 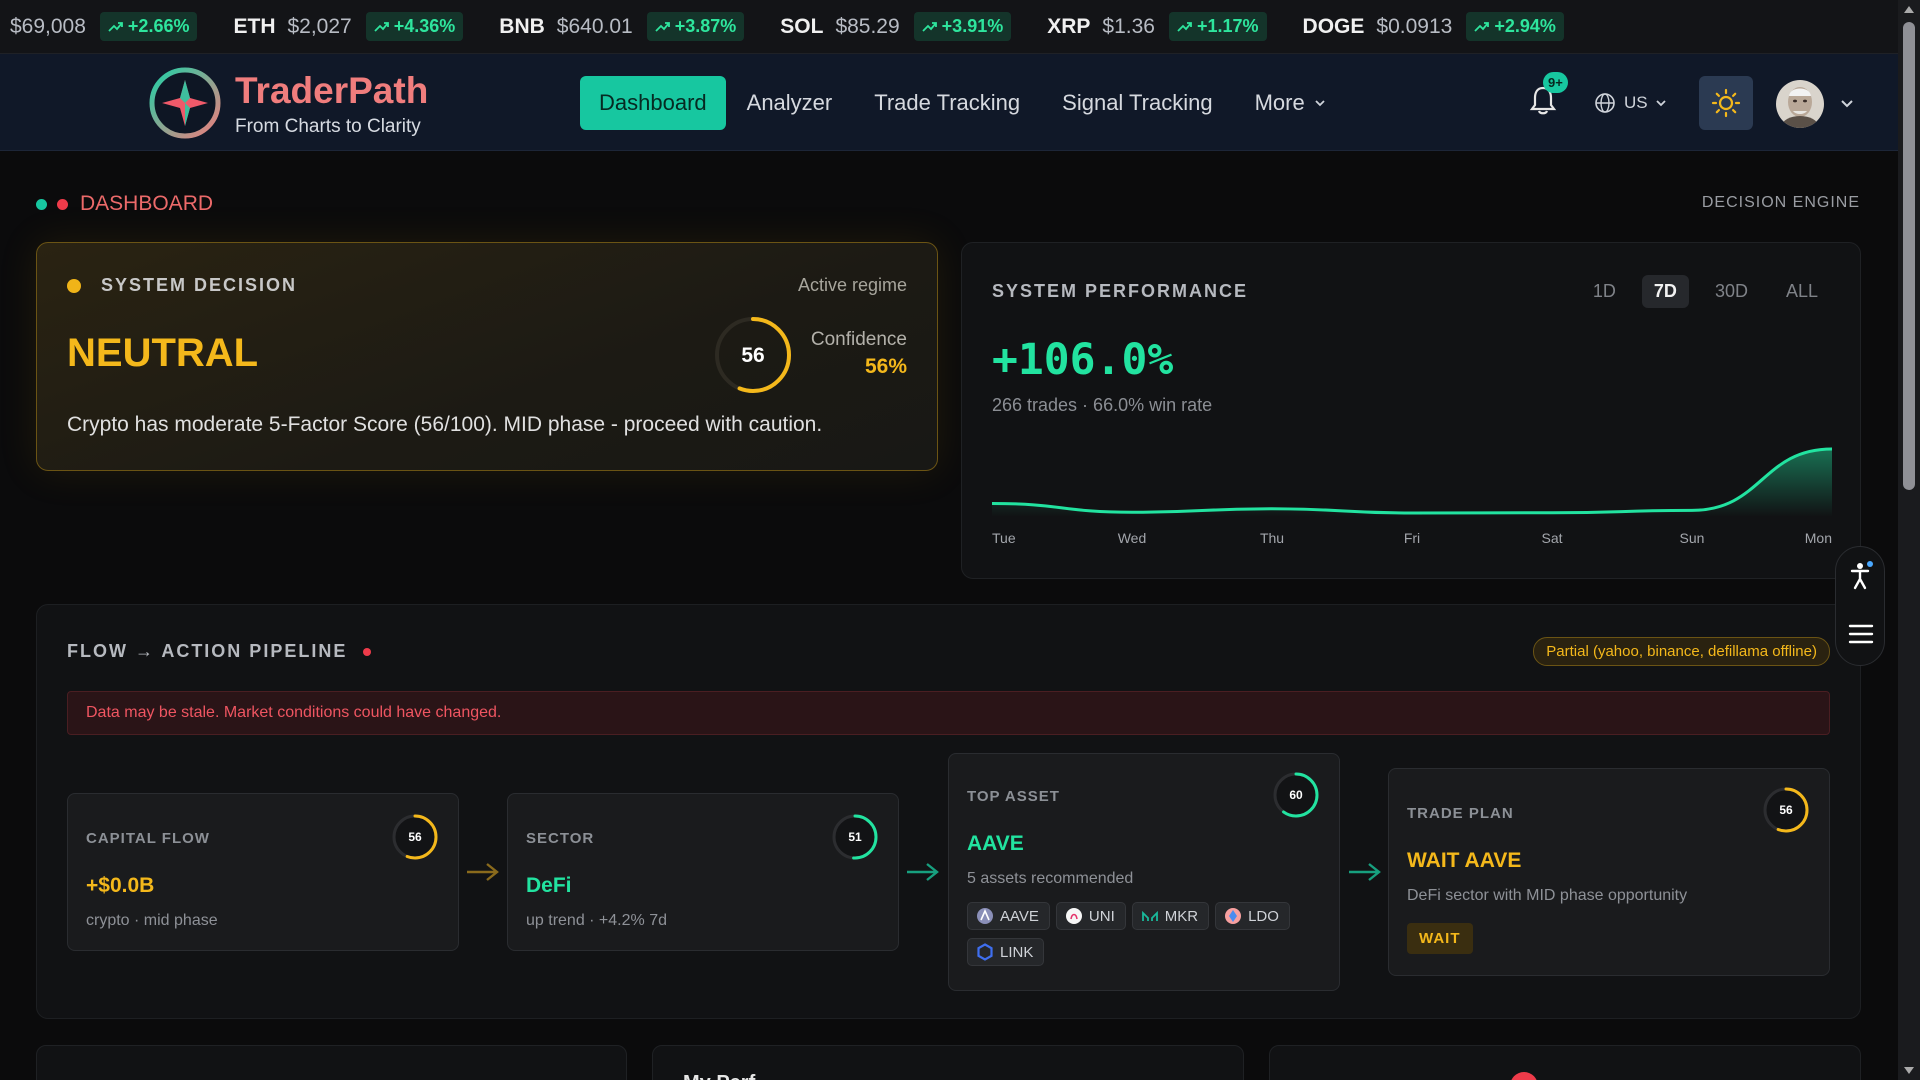 What do you see at coordinates (1555, 82) in the screenshot?
I see `notification-badge: 9+` at bounding box center [1555, 82].